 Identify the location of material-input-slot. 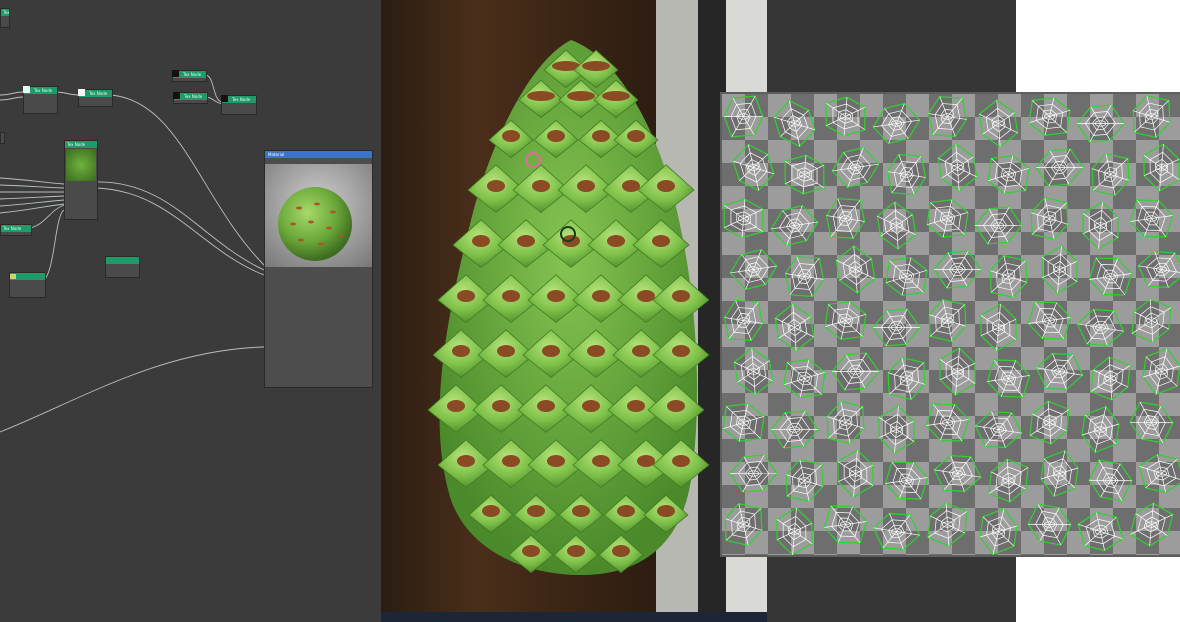
(318, 377).